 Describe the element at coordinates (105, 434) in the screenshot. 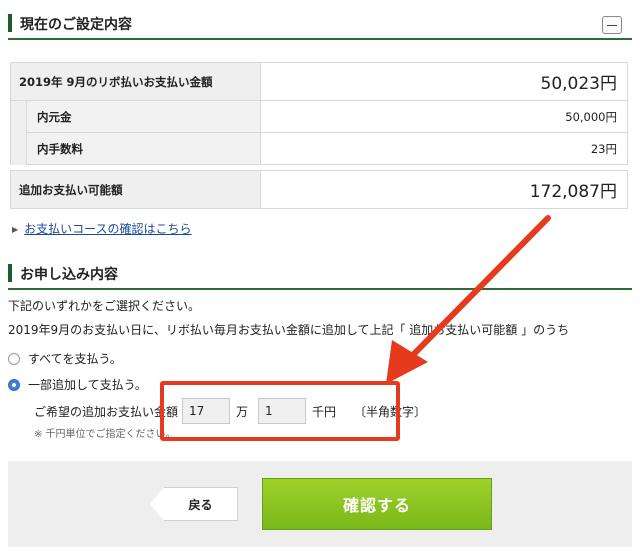

I see `amount-note: ※ 千円単位でご指定ください。` at that location.